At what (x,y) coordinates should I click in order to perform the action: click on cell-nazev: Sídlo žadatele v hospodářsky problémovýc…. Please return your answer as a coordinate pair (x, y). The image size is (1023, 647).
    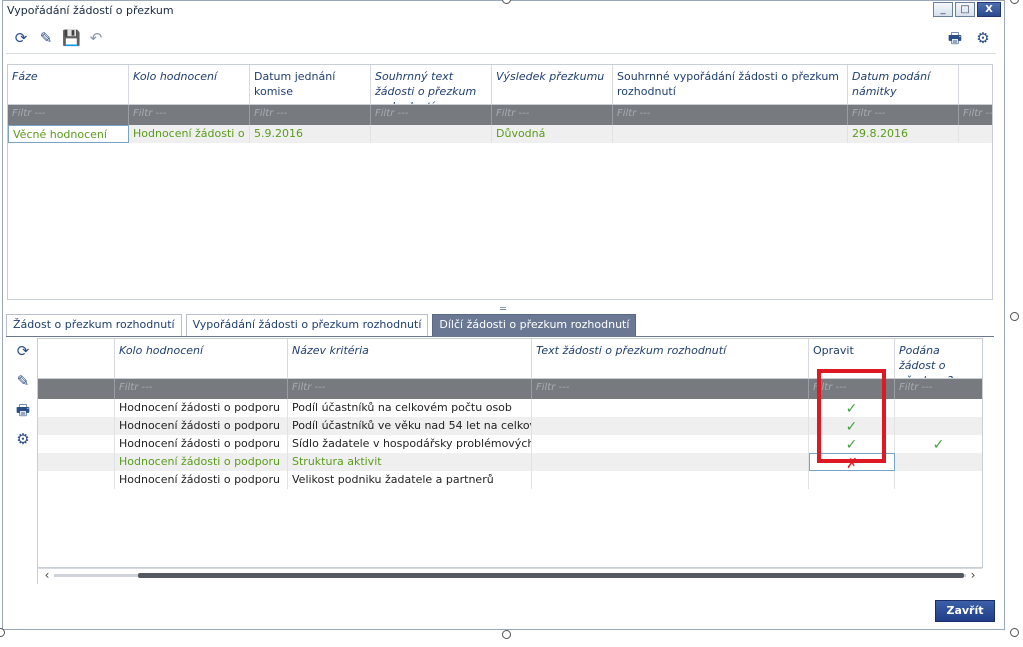
    Looking at the image, I should click on (410, 444).